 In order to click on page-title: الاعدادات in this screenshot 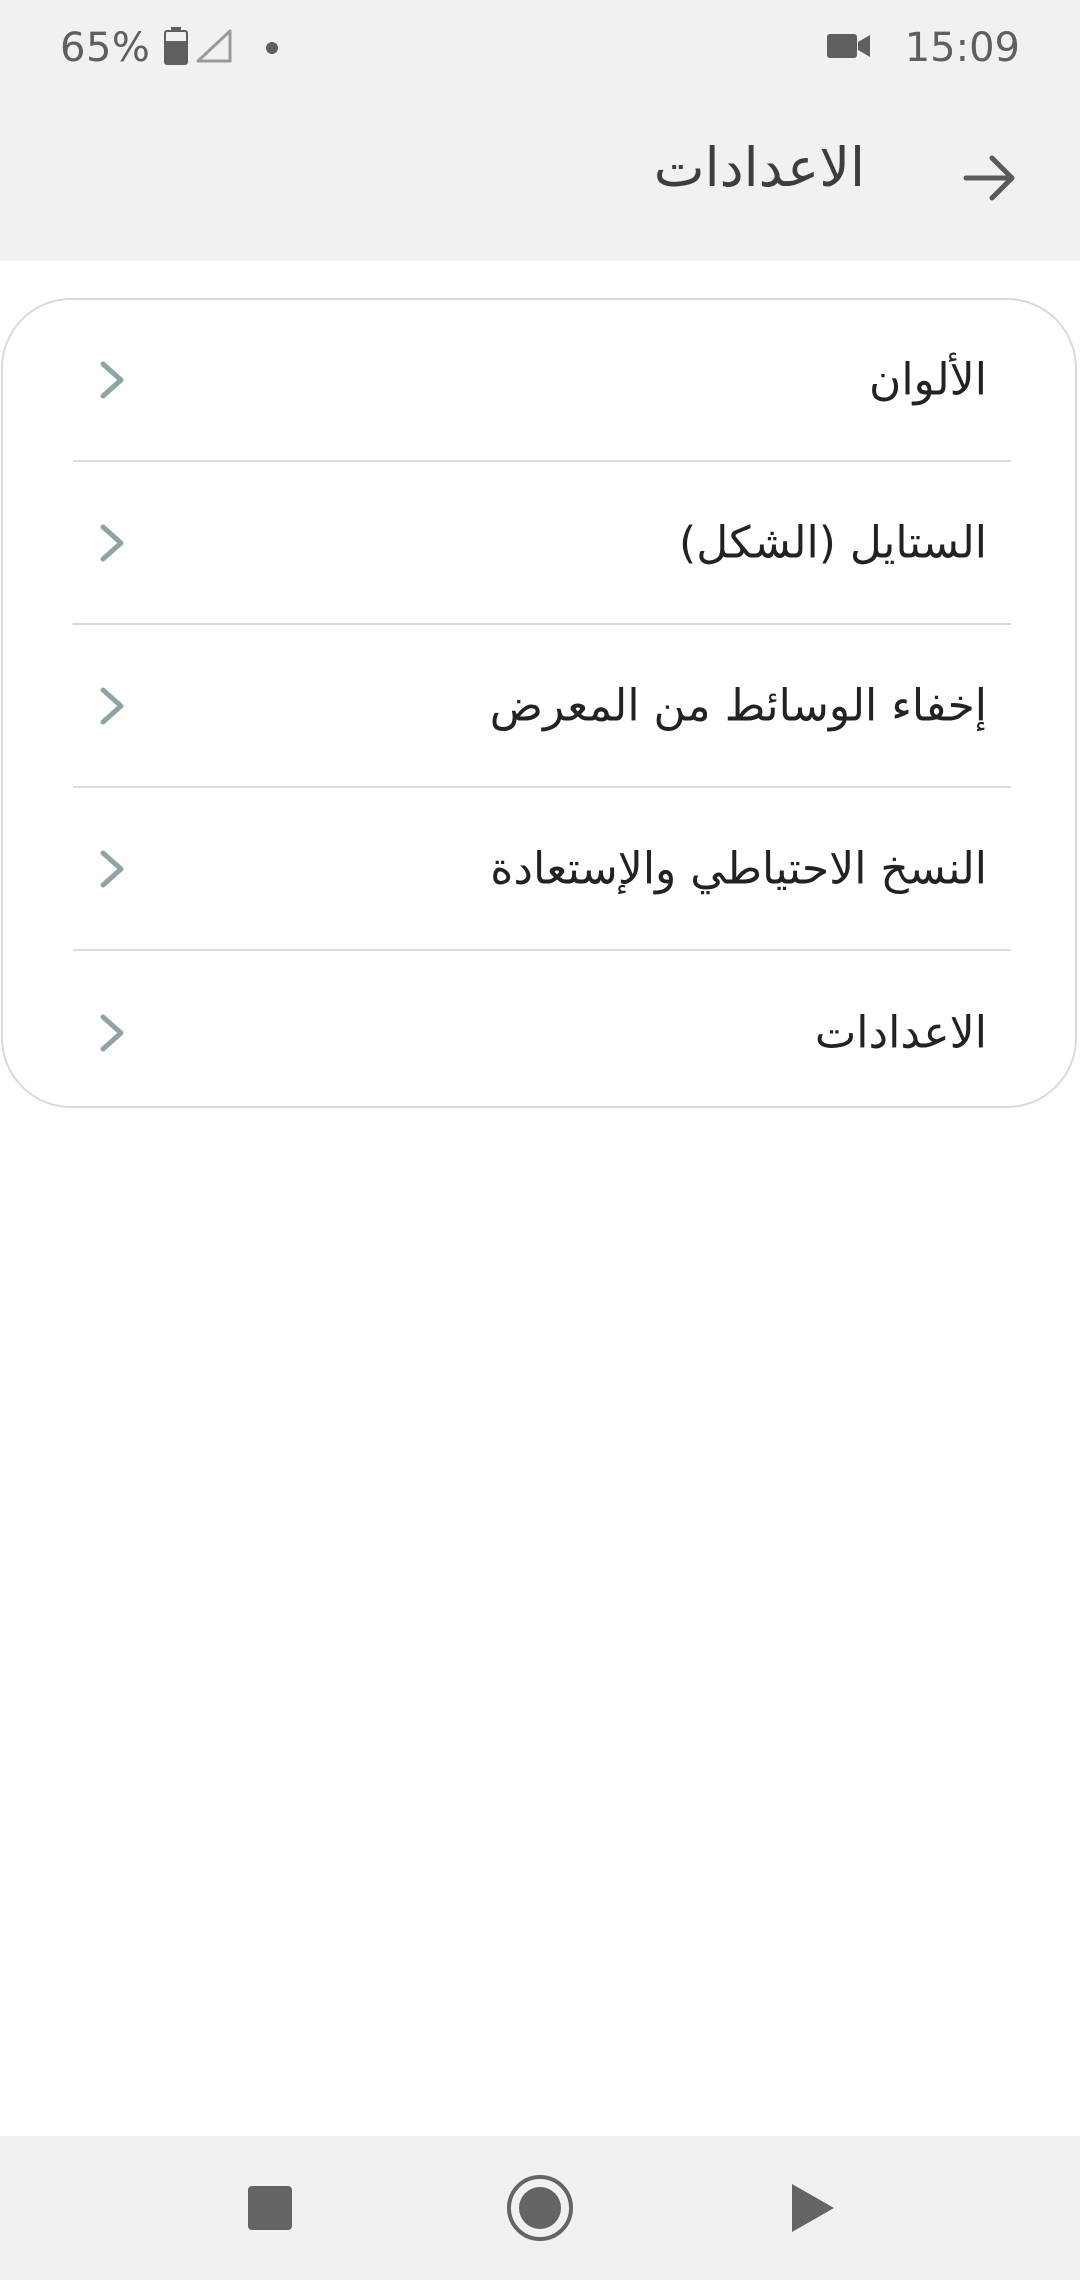, I will do `click(759, 167)`.